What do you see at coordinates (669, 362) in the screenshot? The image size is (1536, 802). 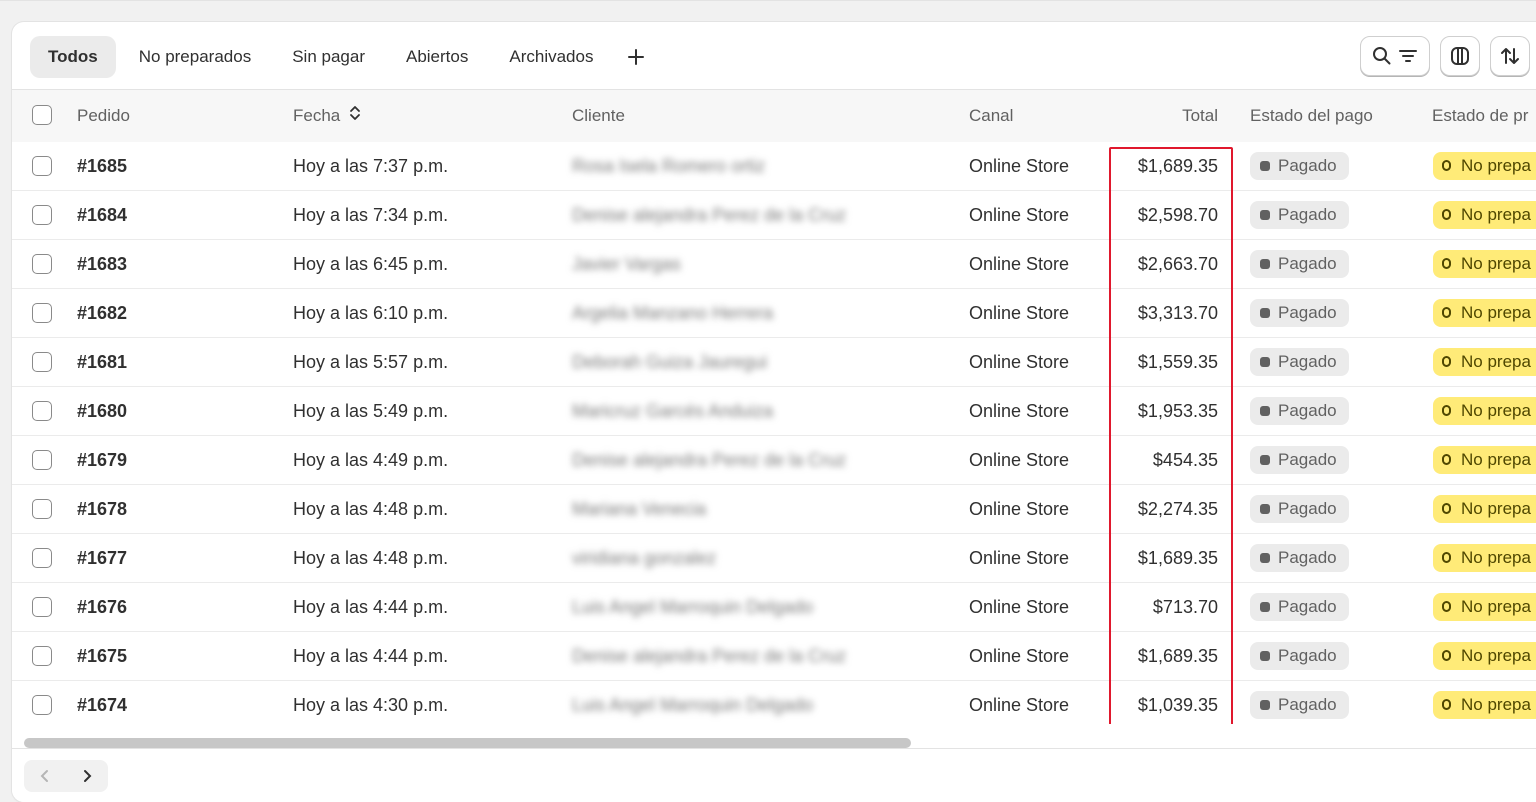 I see `customer-name: Deborah Guiza Jauregui` at bounding box center [669, 362].